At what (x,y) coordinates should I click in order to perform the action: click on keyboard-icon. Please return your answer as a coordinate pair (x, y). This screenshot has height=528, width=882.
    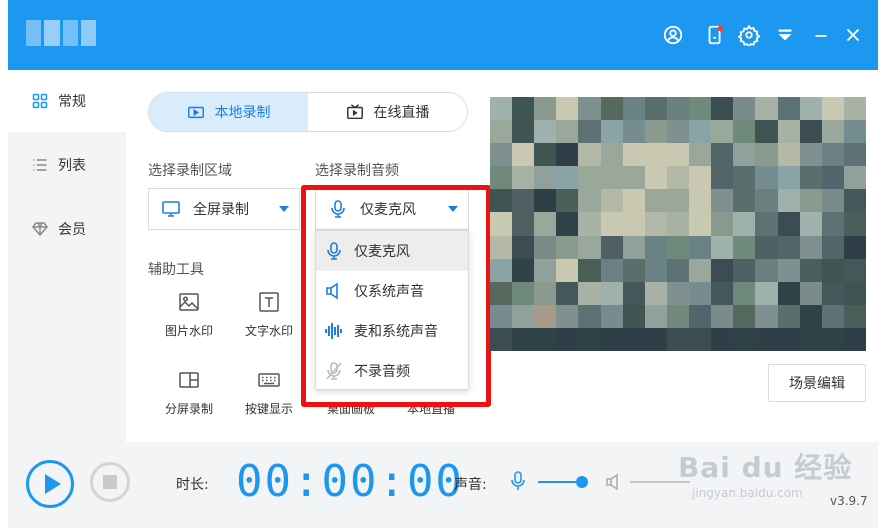
    Looking at the image, I should click on (269, 380).